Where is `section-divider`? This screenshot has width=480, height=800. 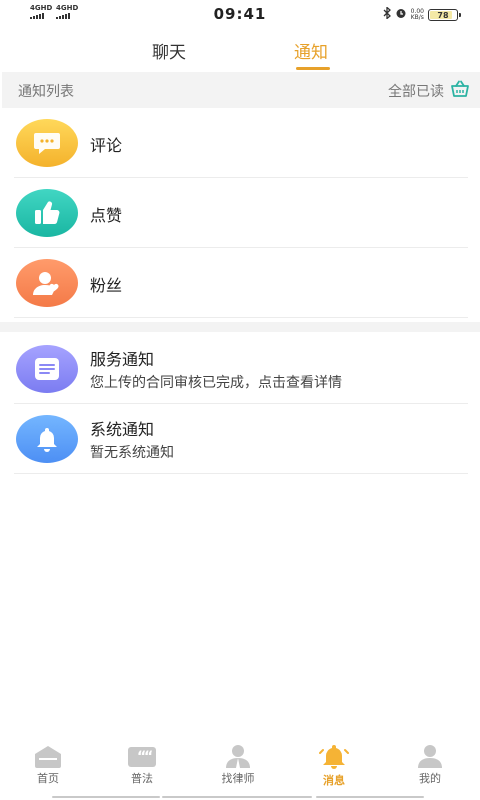 section-divider is located at coordinates (240, 327).